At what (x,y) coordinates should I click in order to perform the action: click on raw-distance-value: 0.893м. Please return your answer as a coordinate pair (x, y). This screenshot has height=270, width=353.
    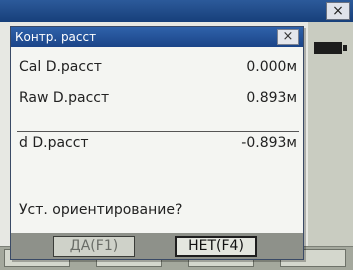
    Looking at the image, I should click on (271, 98).